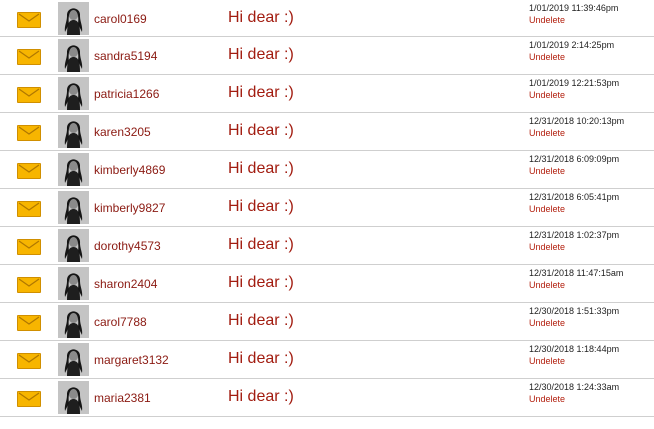  What do you see at coordinates (574, 8) in the screenshot?
I see `message-date: 1/01/2019 11:39:46pm` at bounding box center [574, 8].